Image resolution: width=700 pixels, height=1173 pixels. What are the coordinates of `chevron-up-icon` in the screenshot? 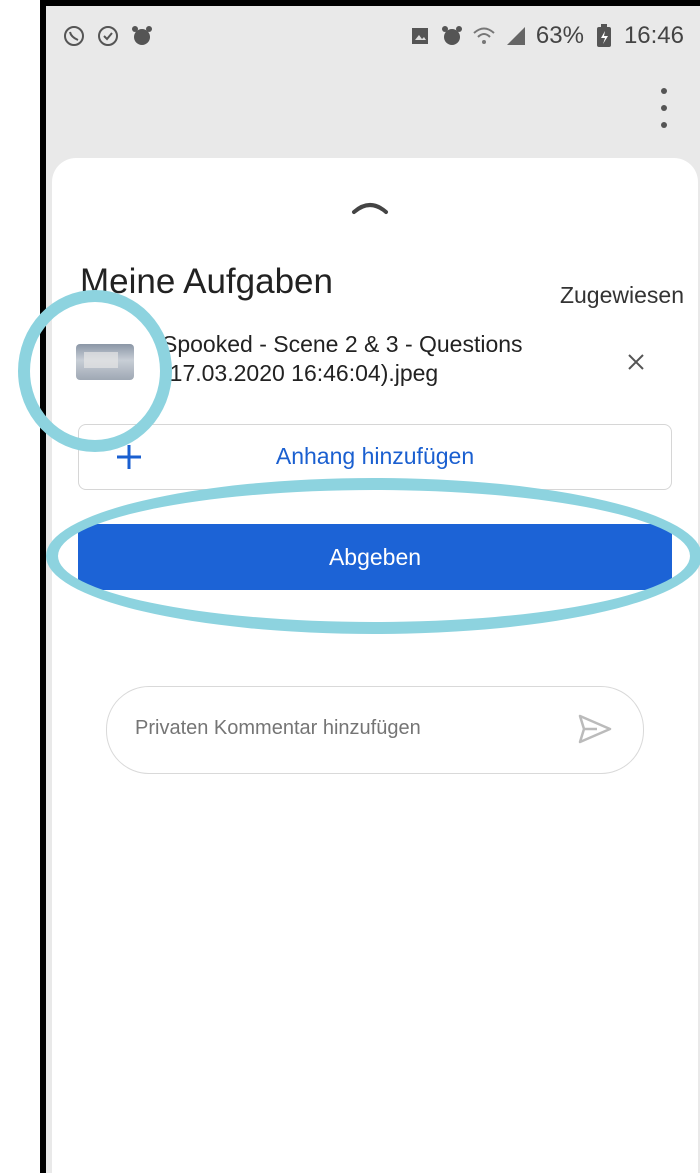 It's located at (370, 206).